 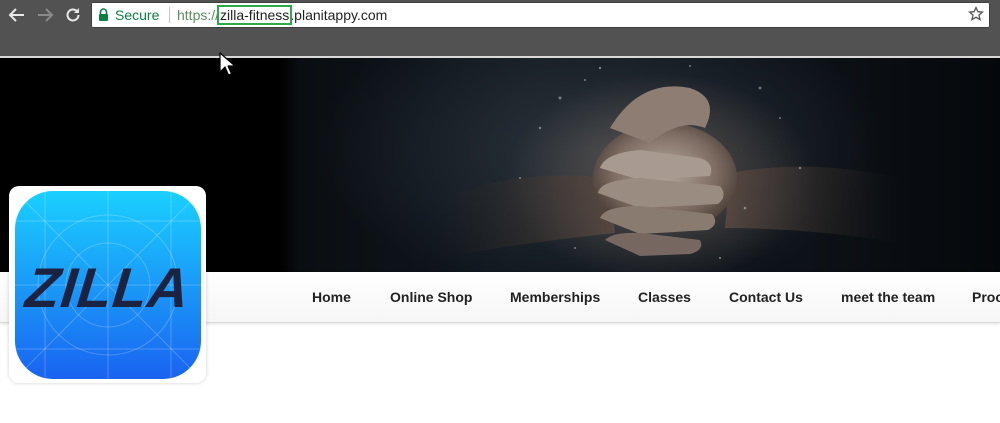 I want to click on reload-icon, so click(x=73, y=15).